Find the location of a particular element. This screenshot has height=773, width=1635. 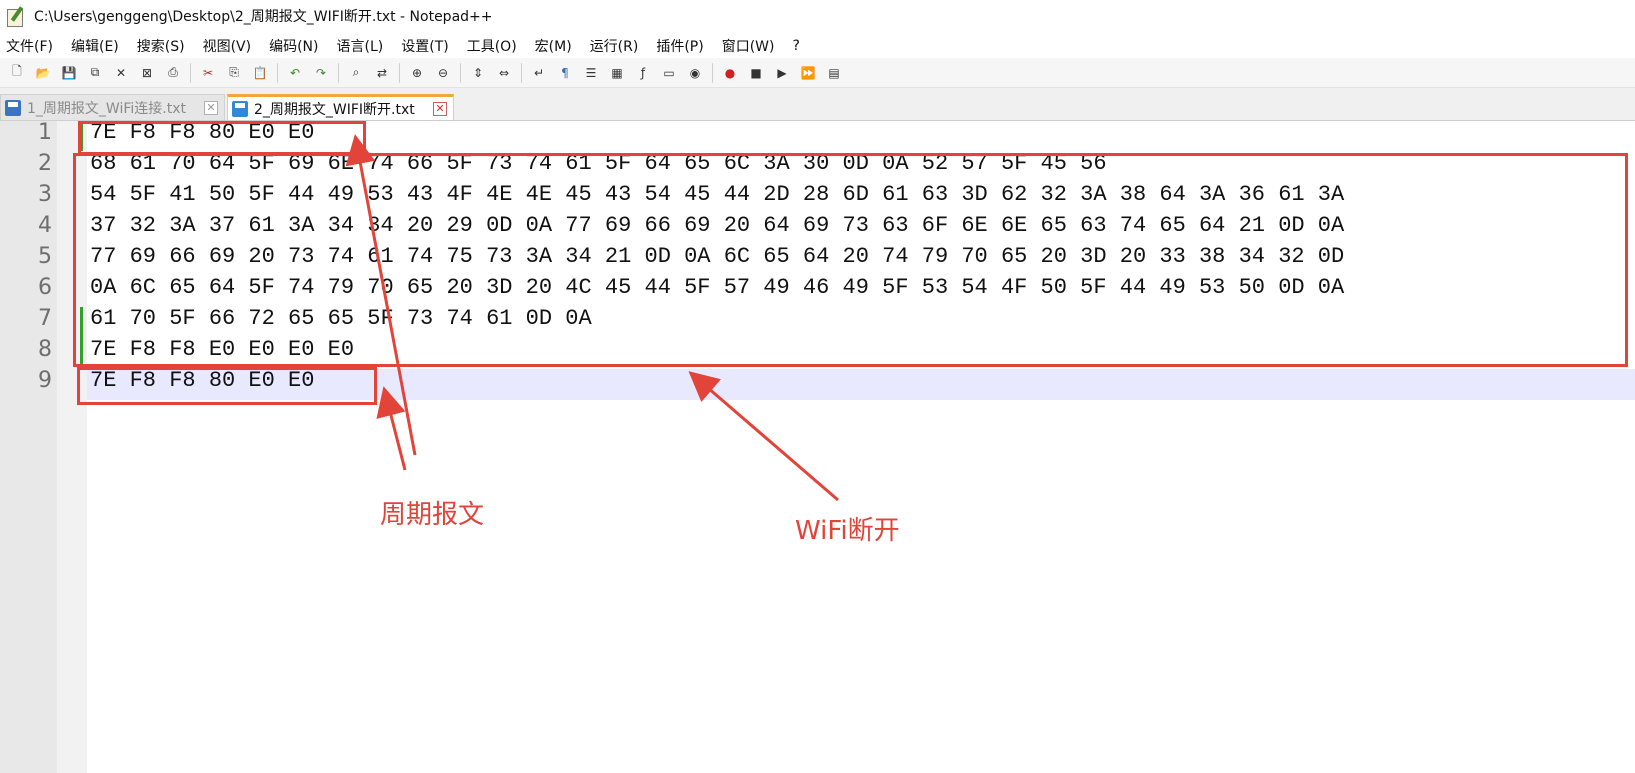

arrow-to-top-periodic is located at coordinates (381, 295).